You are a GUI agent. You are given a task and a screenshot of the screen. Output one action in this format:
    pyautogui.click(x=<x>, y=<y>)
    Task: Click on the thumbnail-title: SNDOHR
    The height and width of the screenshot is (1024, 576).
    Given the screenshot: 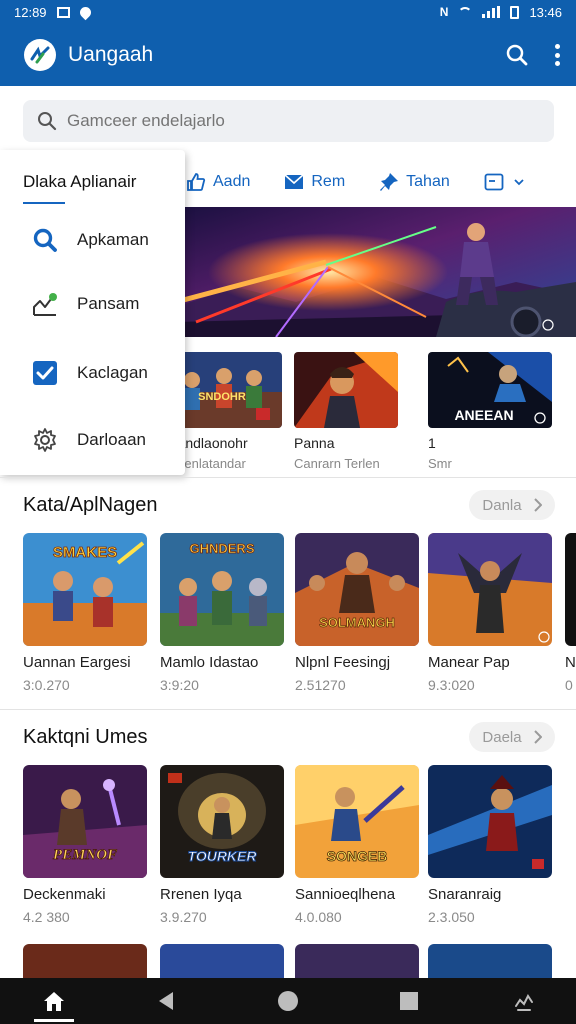 What is the action you would take?
    pyautogui.click(x=222, y=397)
    